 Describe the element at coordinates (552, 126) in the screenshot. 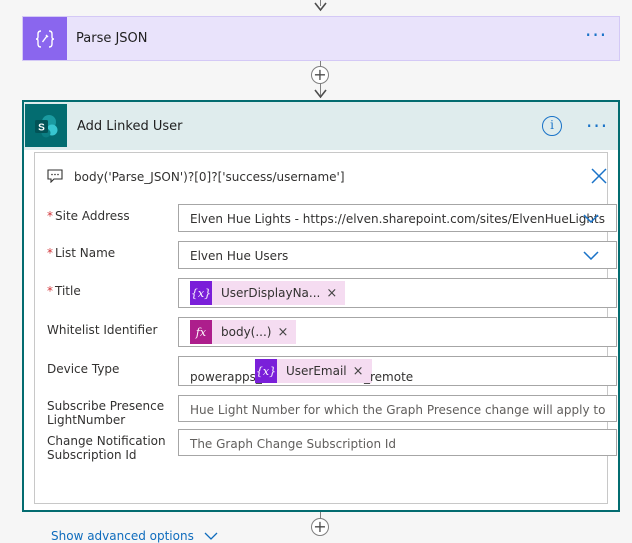

I see `info-button: i` at that location.